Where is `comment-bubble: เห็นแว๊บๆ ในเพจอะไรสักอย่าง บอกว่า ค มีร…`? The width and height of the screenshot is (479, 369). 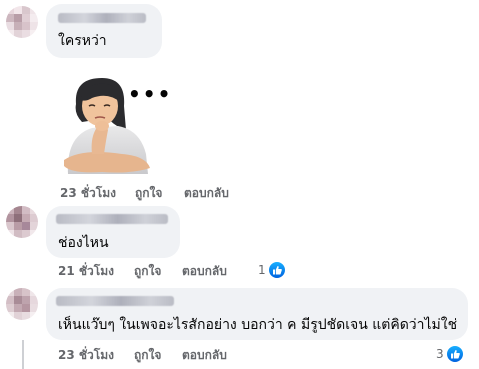 comment-bubble: เห็นแว๊บๆ ในเพจอะไรสักอย่าง บอกว่า ค มีร… is located at coordinates (257, 314).